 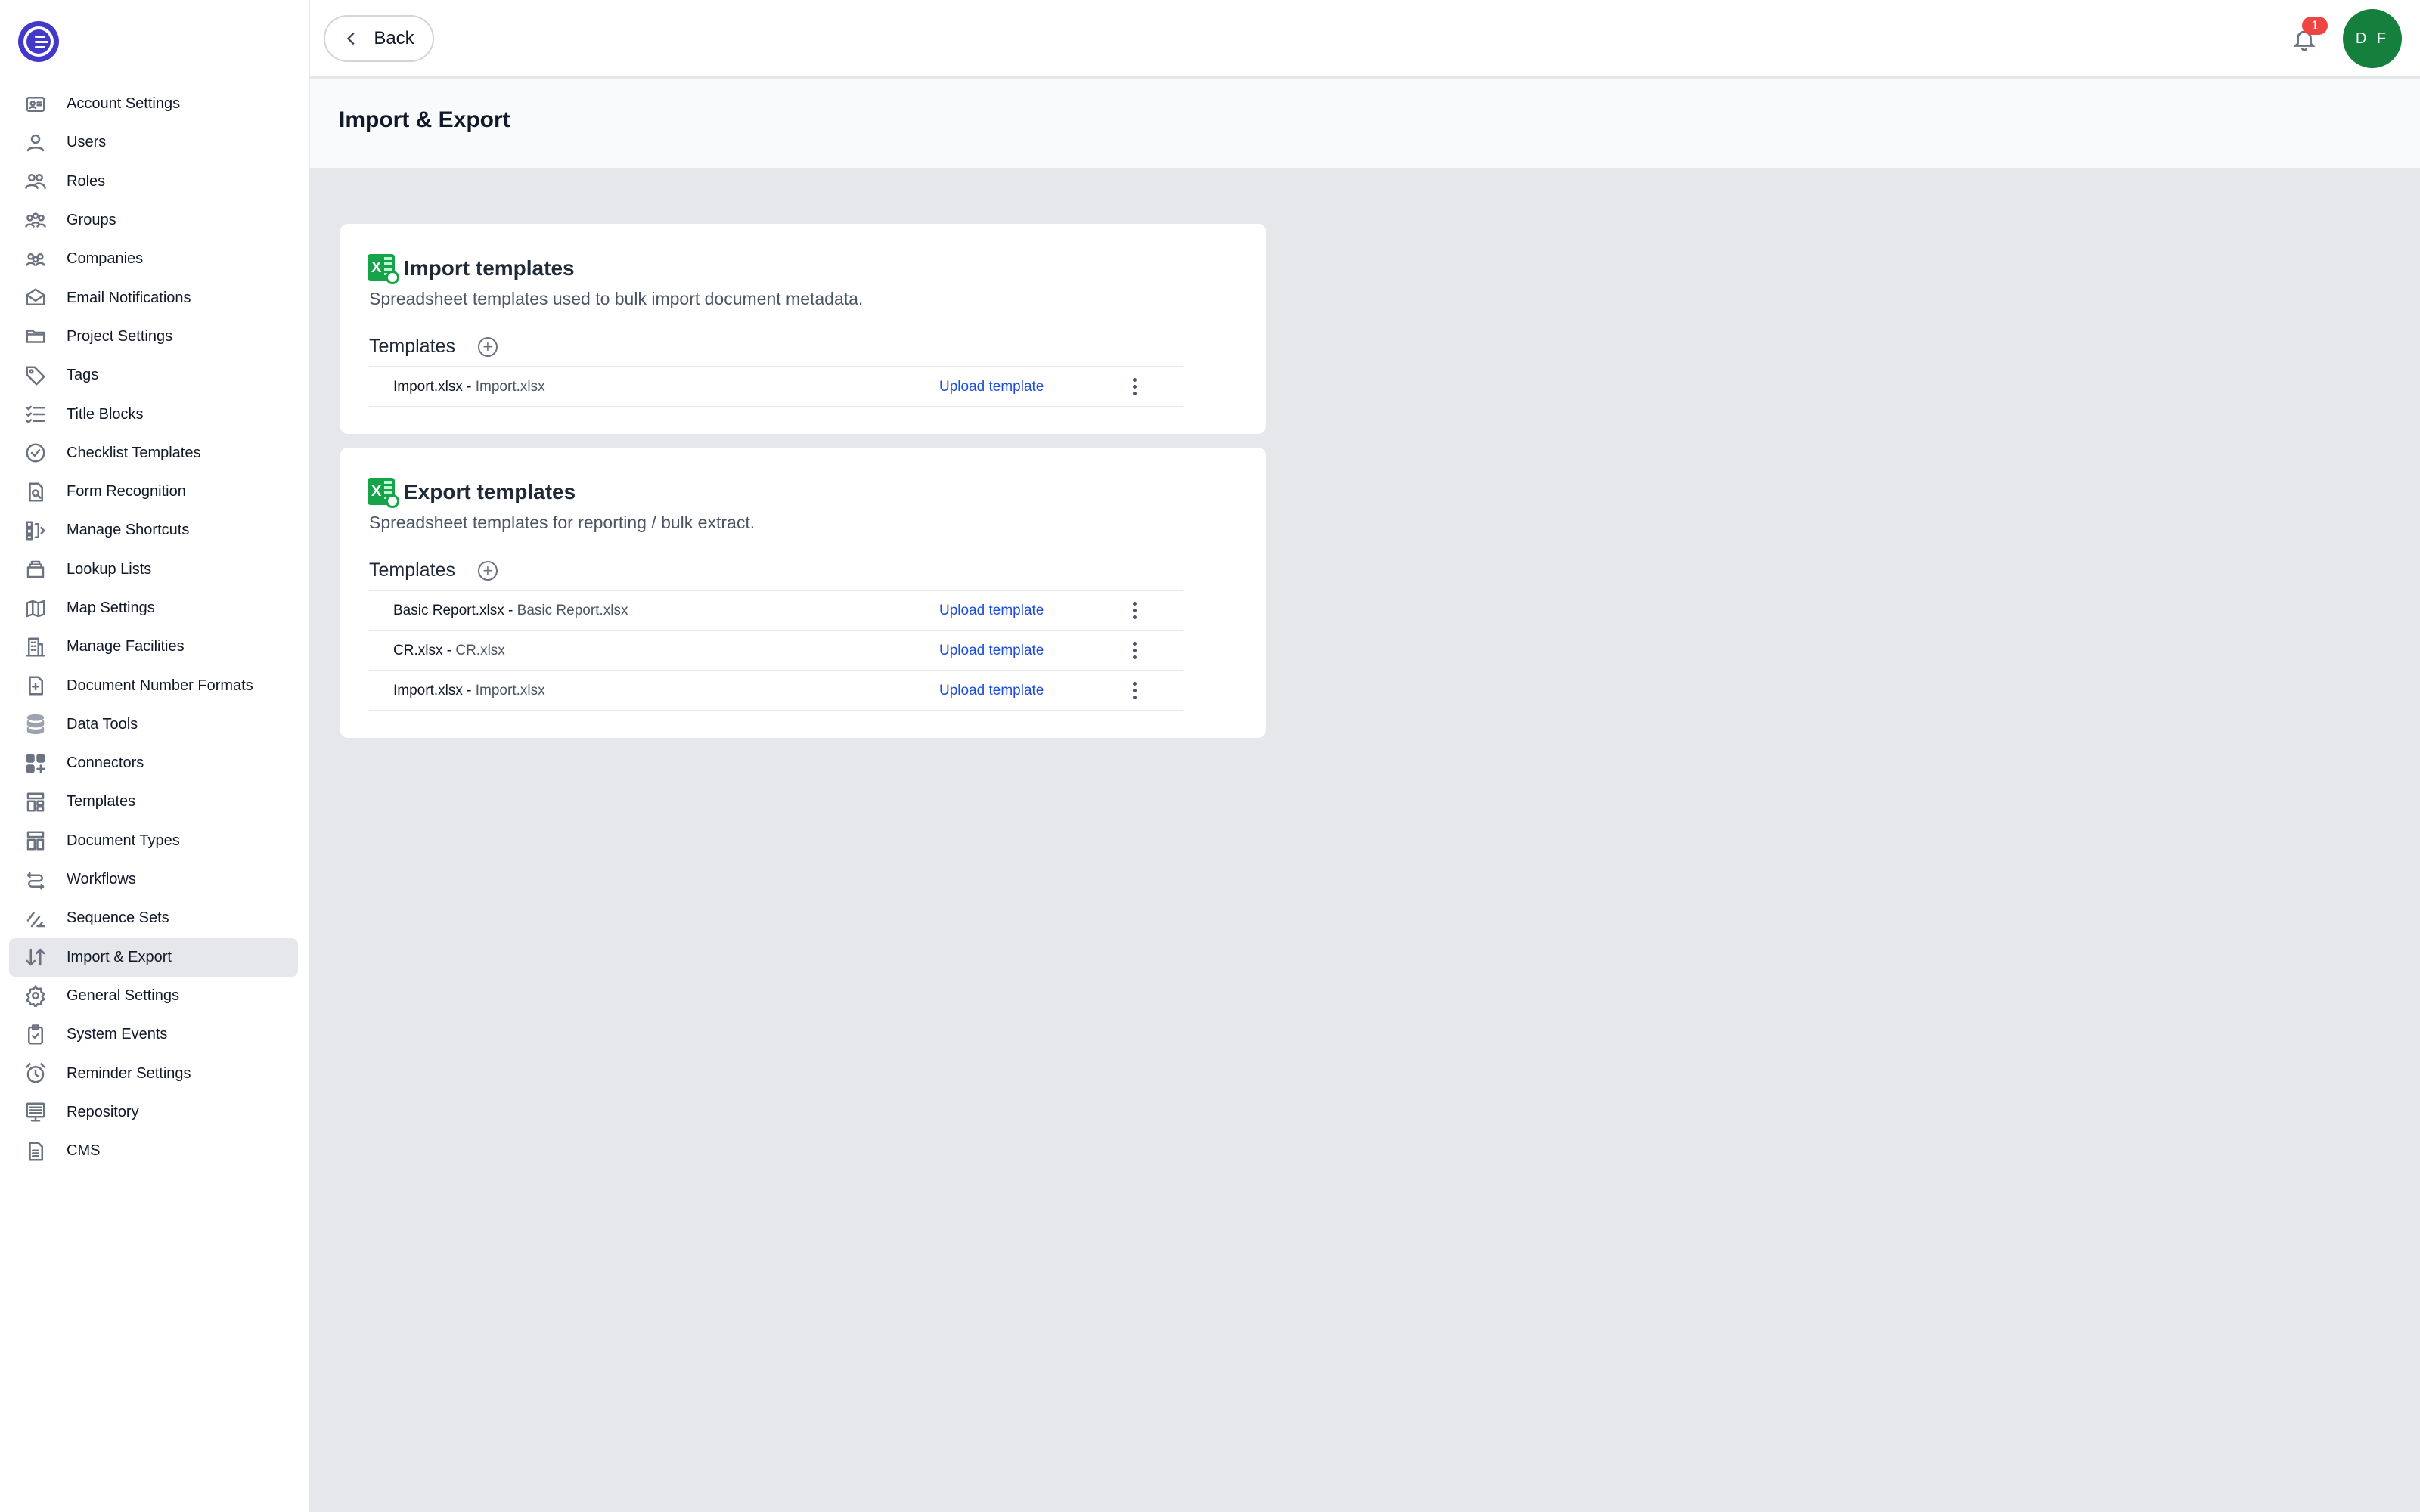 What do you see at coordinates (35, 686) in the screenshot?
I see `document-plus-icon` at bounding box center [35, 686].